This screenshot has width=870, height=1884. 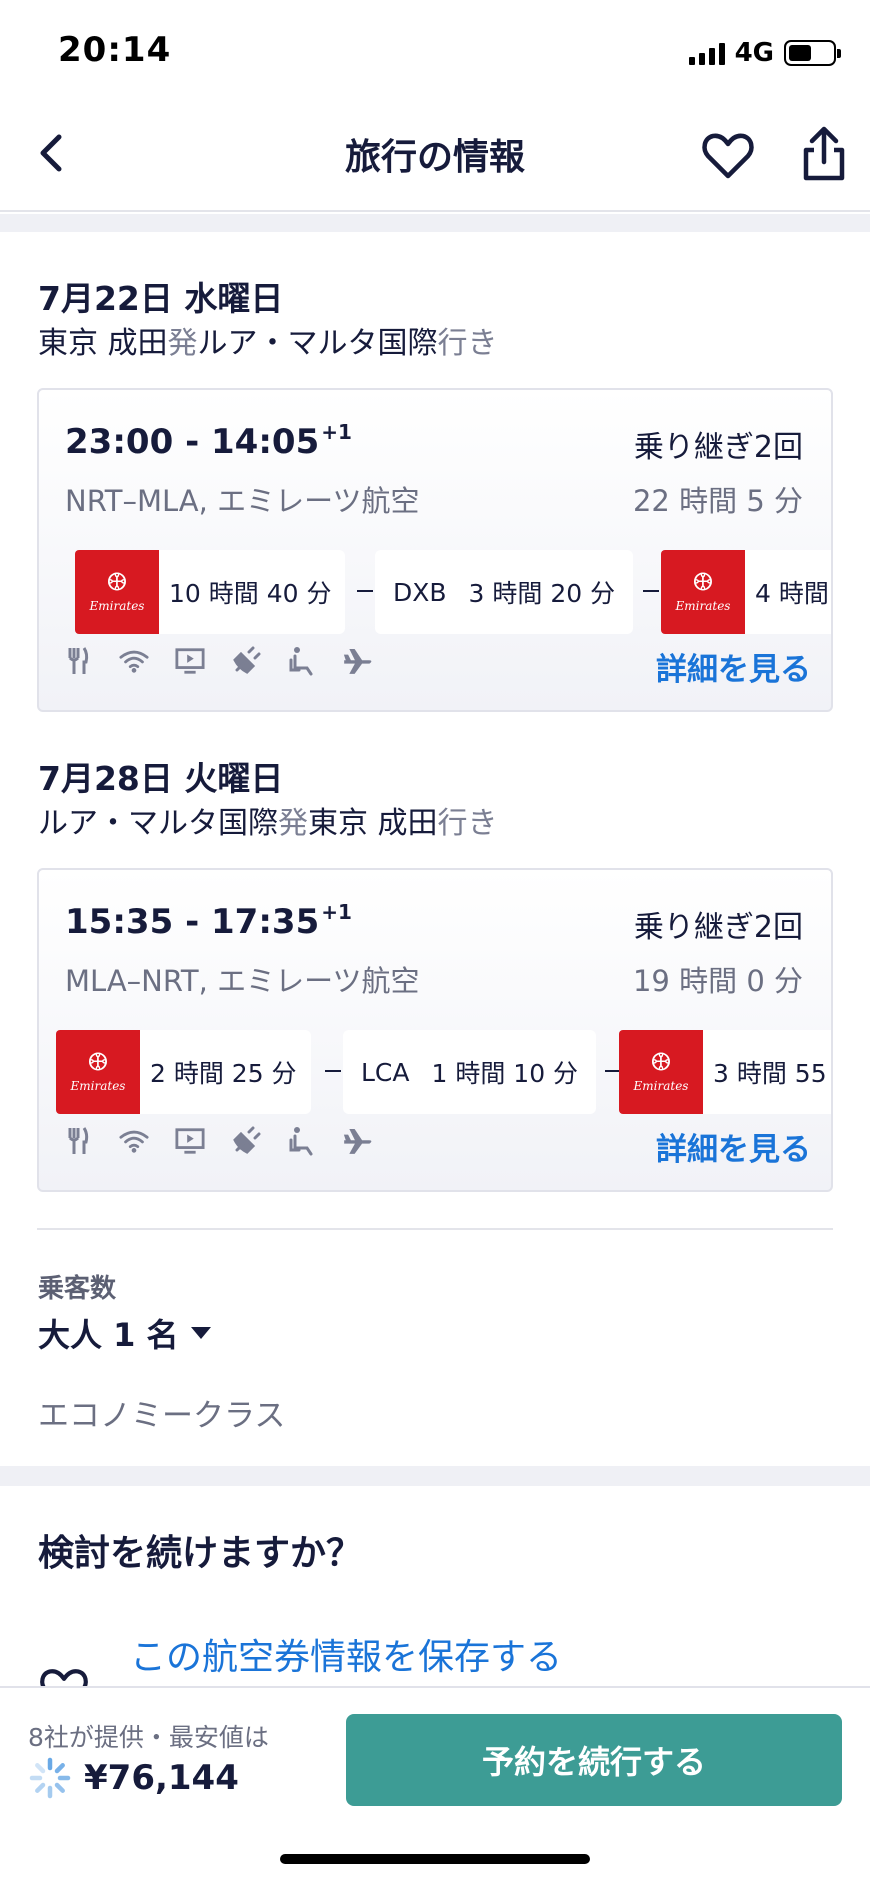 I want to click on leg-2-stops: 乗り継ぎ2回, so click(x=718, y=927).